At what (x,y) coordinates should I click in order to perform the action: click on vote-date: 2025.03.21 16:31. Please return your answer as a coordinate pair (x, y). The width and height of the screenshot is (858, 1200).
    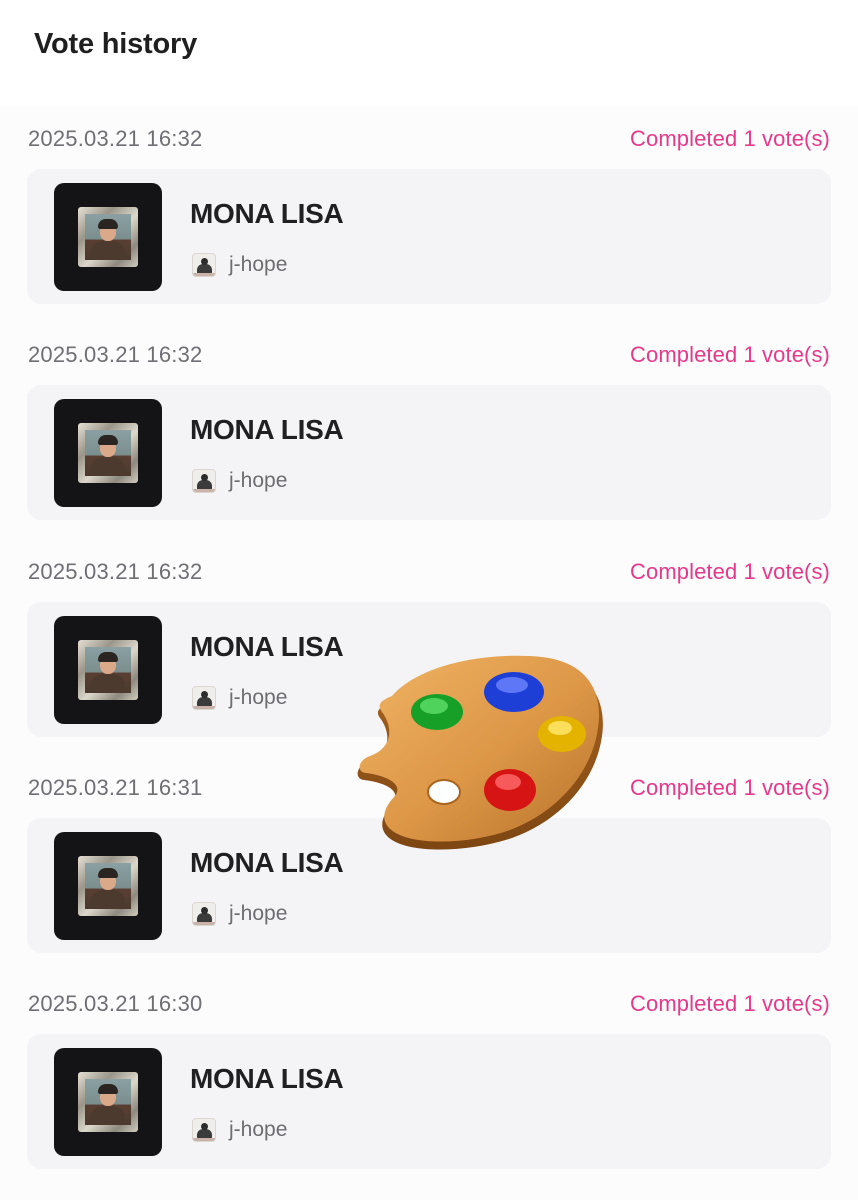
    Looking at the image, I should click on (115, 787).